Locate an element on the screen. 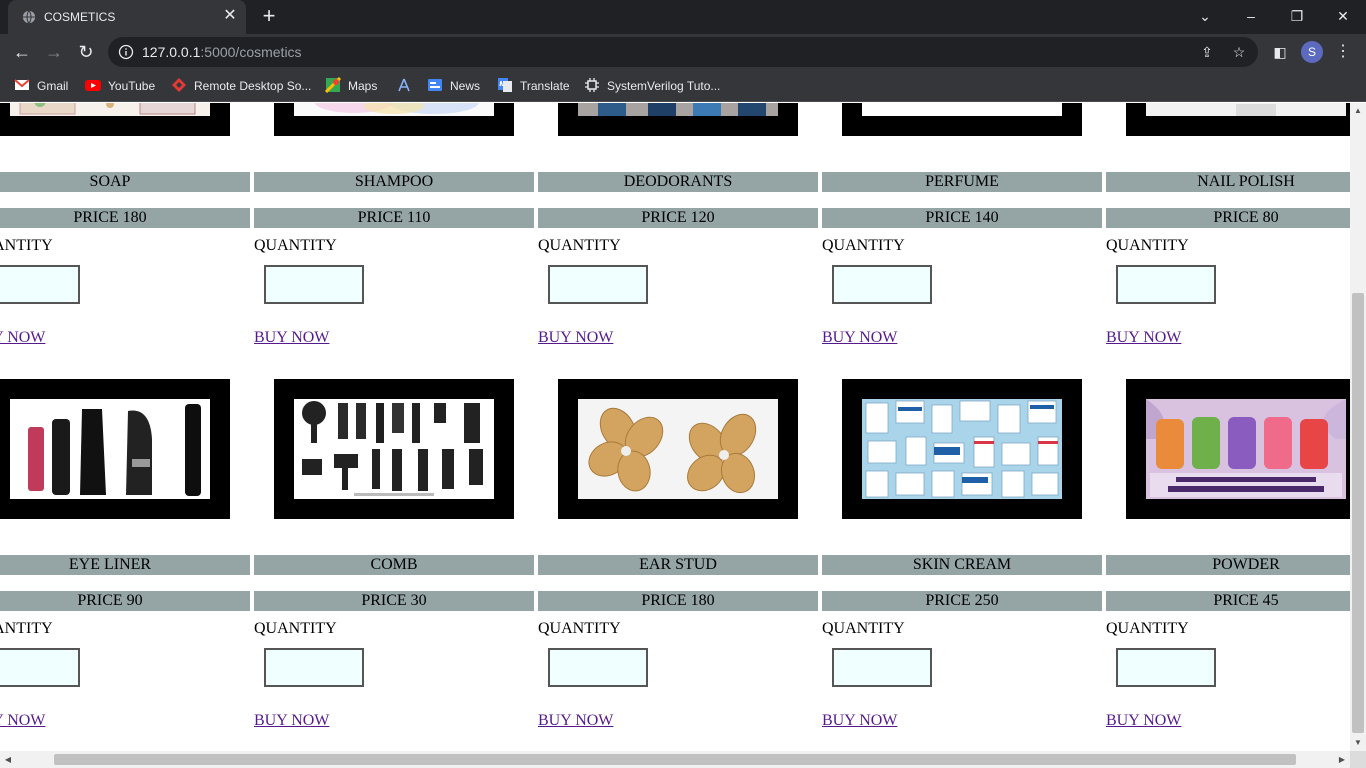  nail-polish-image is located at coordinates (1246, 109).